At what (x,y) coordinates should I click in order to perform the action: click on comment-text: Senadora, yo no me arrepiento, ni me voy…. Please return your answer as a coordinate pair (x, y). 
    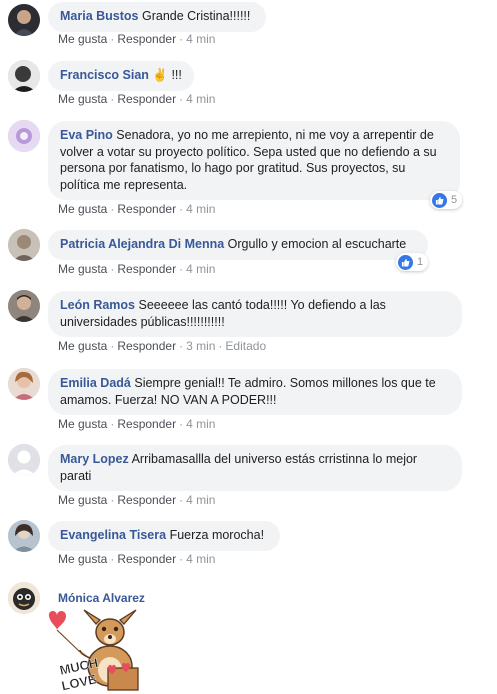
    Looking at the image, I should click on (248, 160).